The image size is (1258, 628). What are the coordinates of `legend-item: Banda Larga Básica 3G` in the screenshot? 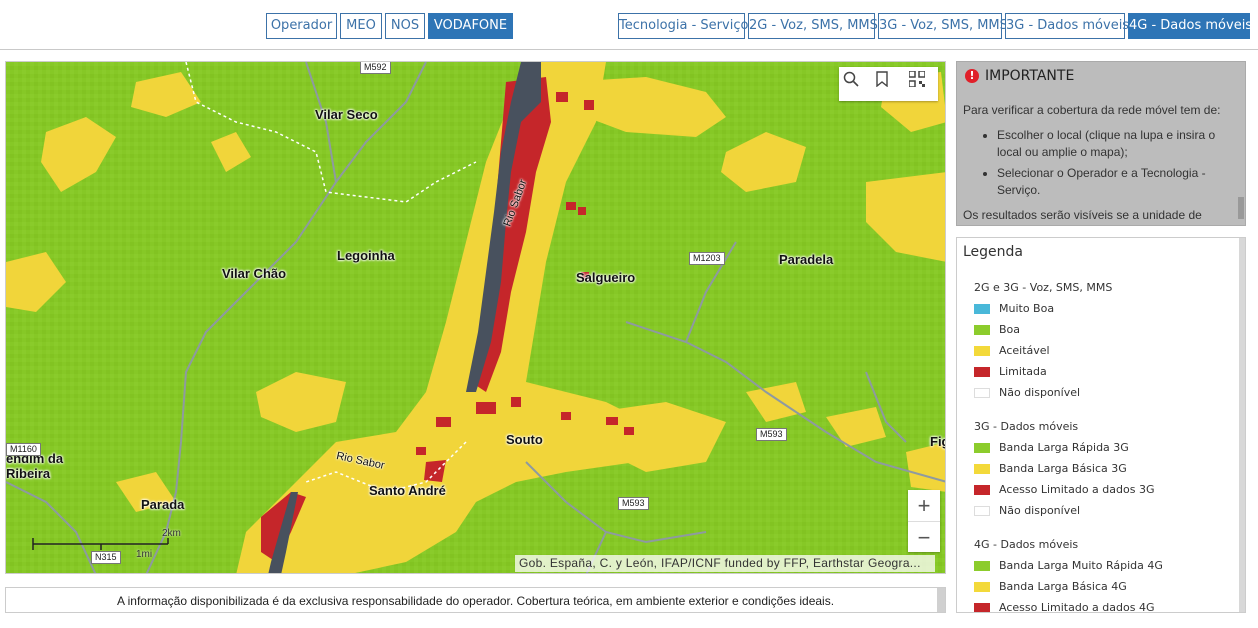 It's located at (1050, 468).